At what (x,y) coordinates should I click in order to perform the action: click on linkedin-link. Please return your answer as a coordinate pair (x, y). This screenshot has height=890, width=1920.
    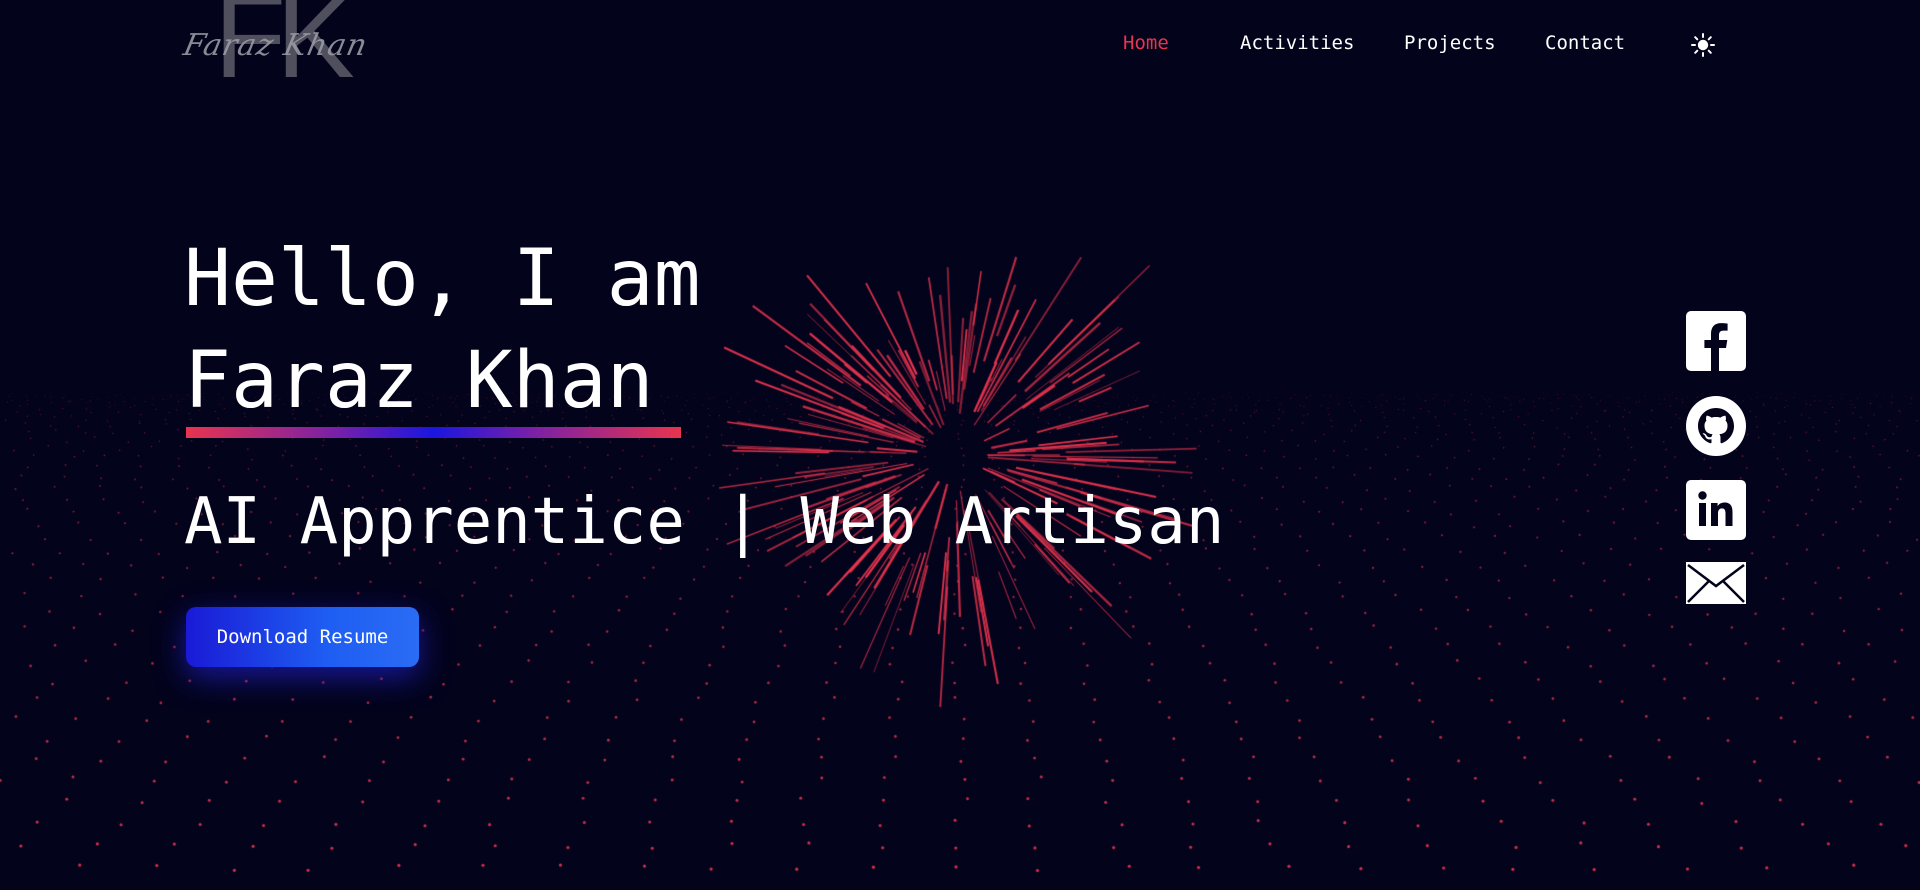
    Looking at the image, I should click on (1716, 510).